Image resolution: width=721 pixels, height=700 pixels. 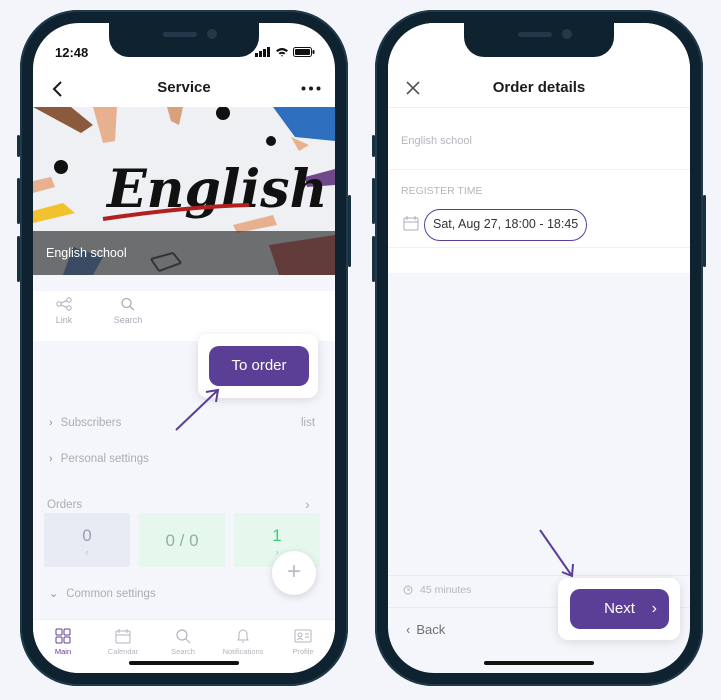 I want to click on tab-calendar-label: Calendar, so click(x=123, y=651).